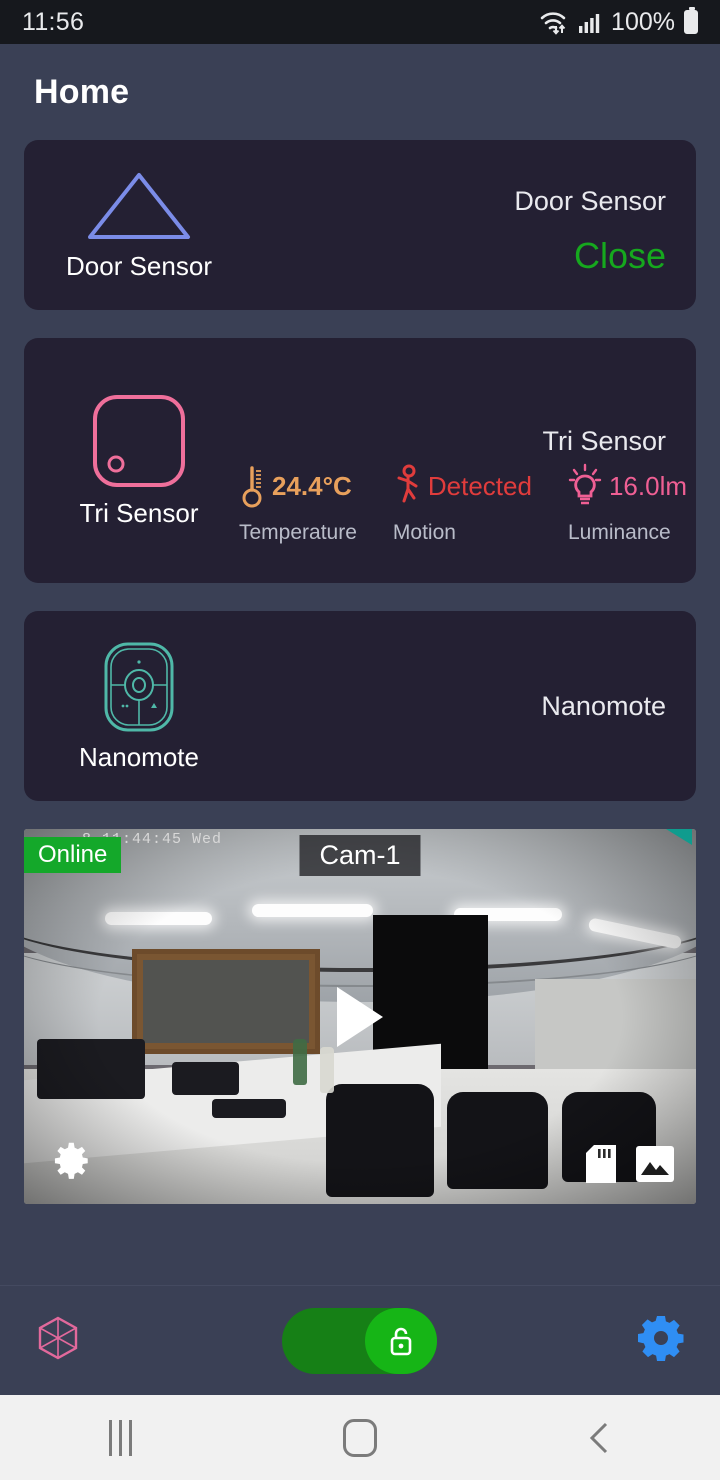 The width and height of the screenshot is (720, 1480). Describe the element at coordinates (590, 225) in the screenshot. I see `device-status-block: Door Sensor Close` at that location.